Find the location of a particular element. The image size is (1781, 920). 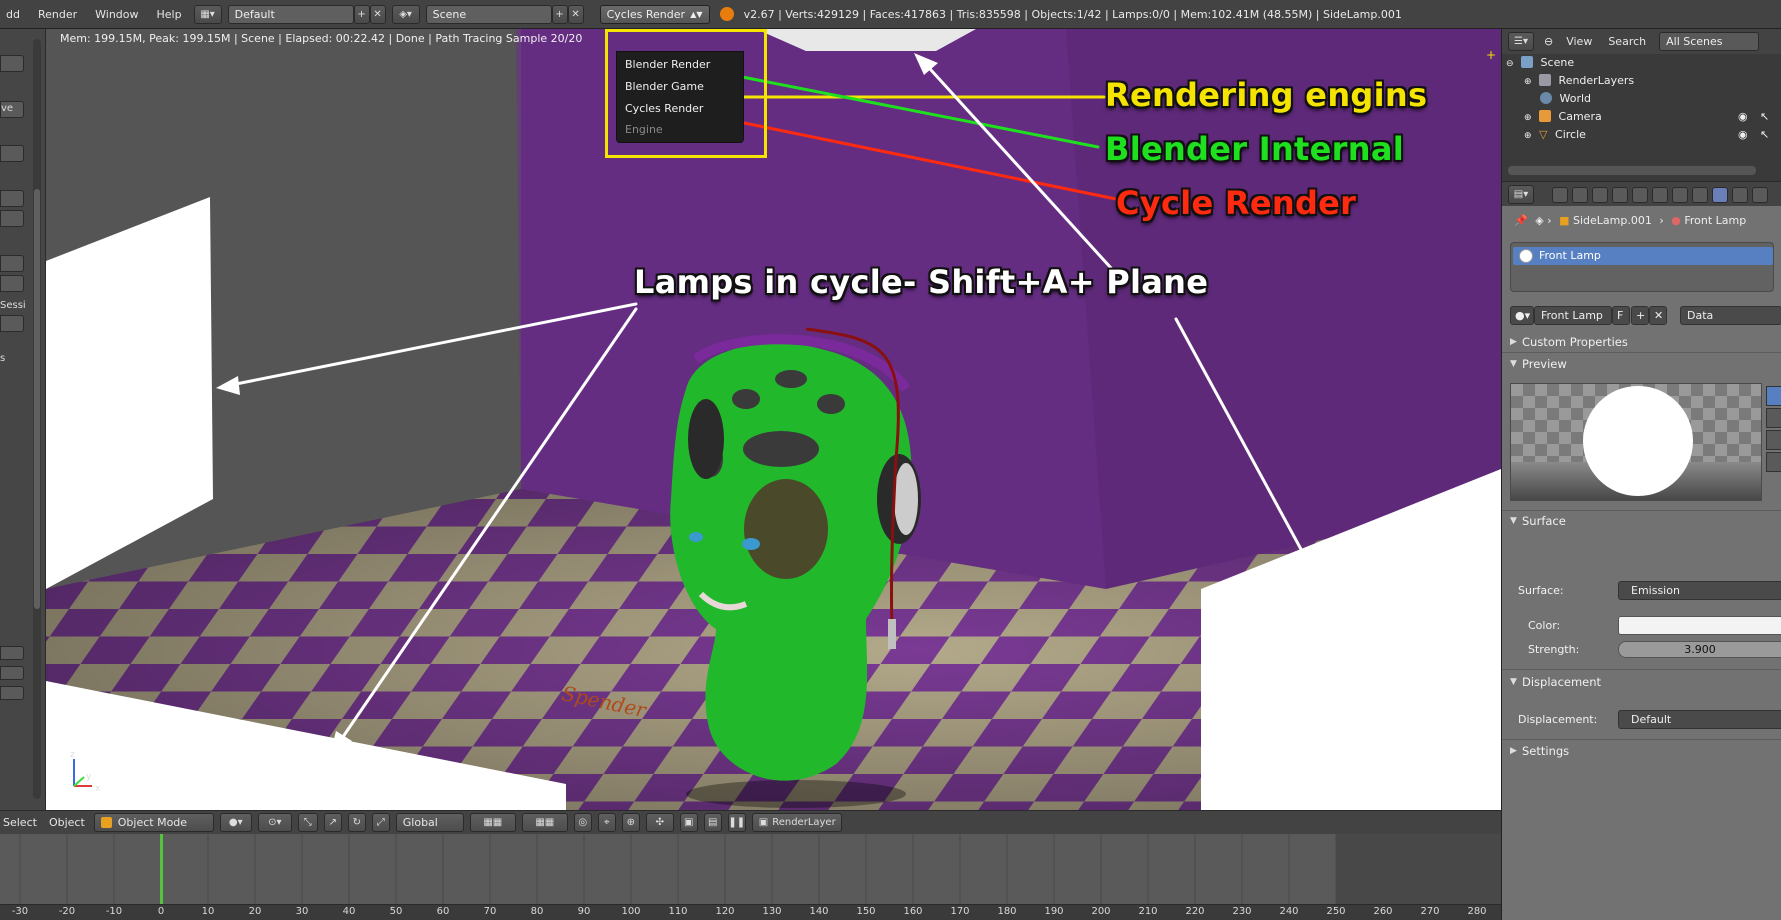

pivot-point-icon: ⊙▾ is located at coordinates (274, 822).